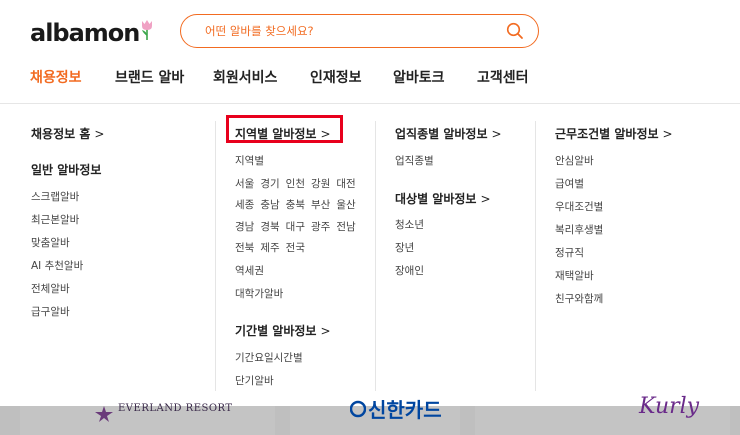 This screenshot has height=435, width=740. I want to click on menu-jobs-home: 채용정보 홈 >, so click(67, 133).